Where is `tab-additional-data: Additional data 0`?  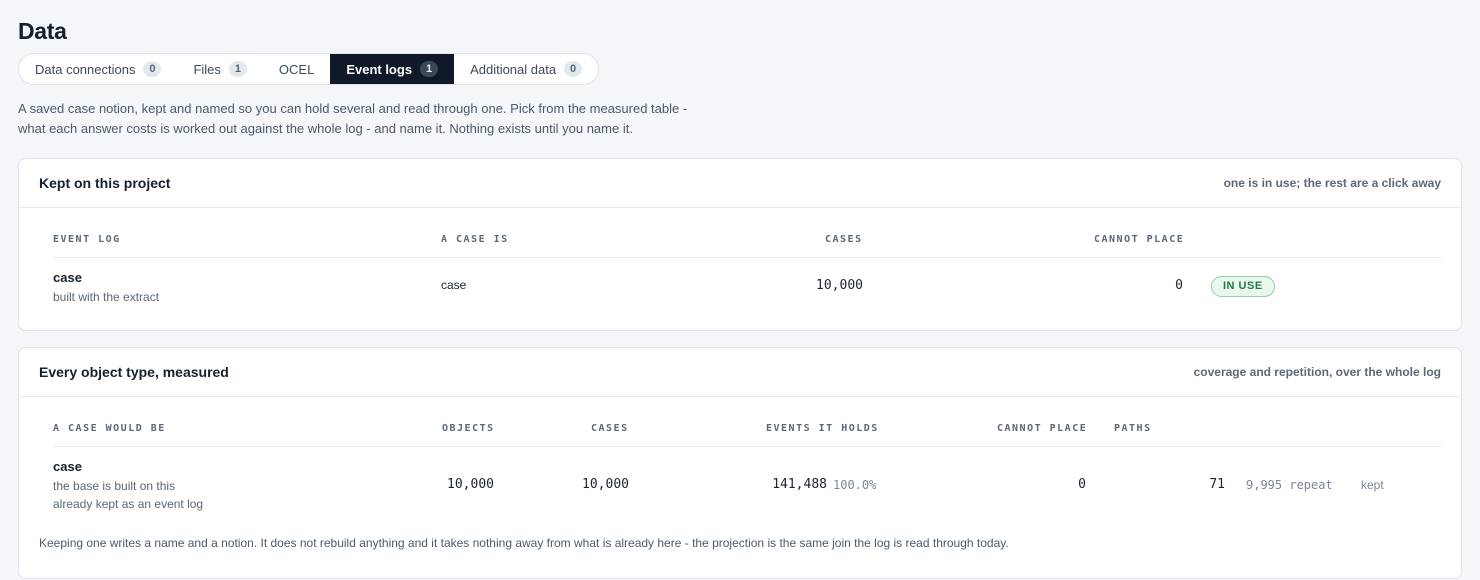
tab-additional-data: Additional data 0 is located at coordinates (526, 69).